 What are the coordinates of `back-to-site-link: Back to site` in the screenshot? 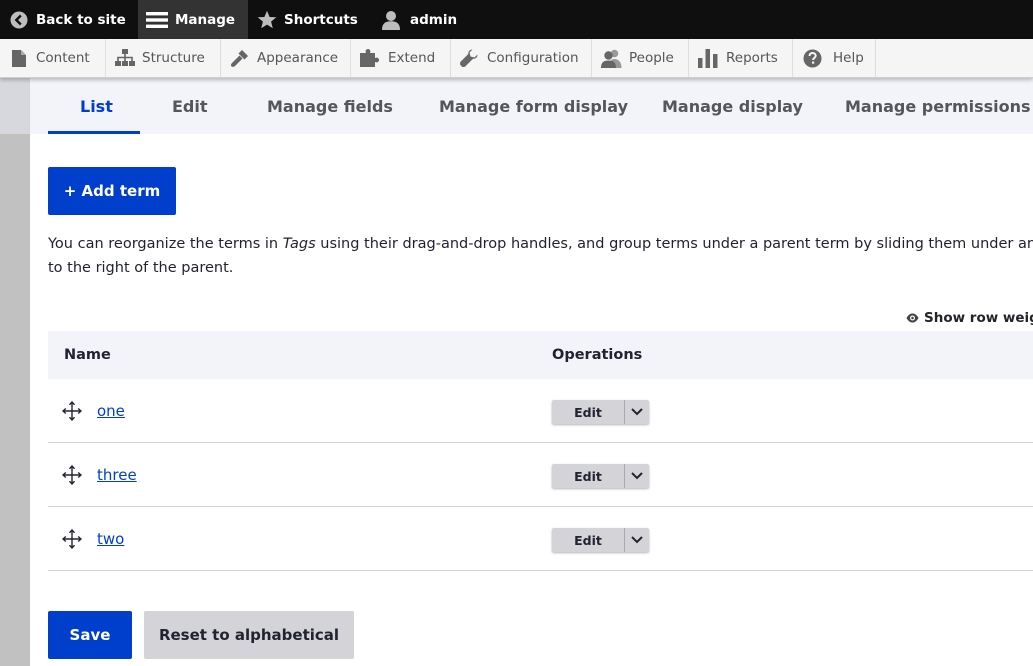 It's located at (69, 19).